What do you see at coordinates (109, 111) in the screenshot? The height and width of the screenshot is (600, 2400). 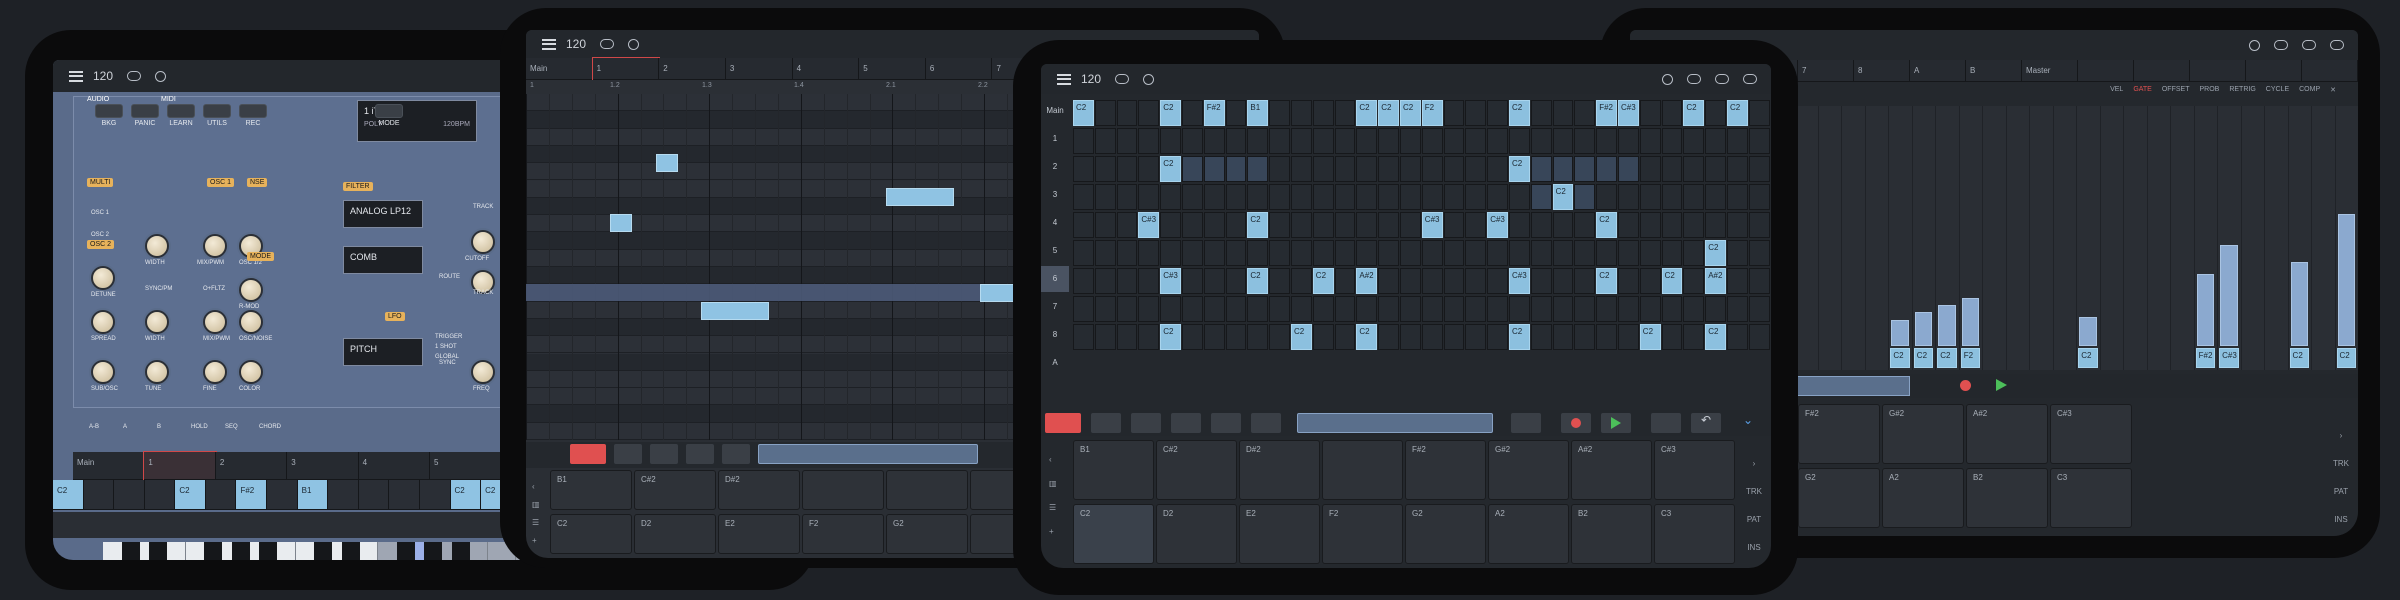 I see `top-button-bkg` at bounding box center [109, 111].